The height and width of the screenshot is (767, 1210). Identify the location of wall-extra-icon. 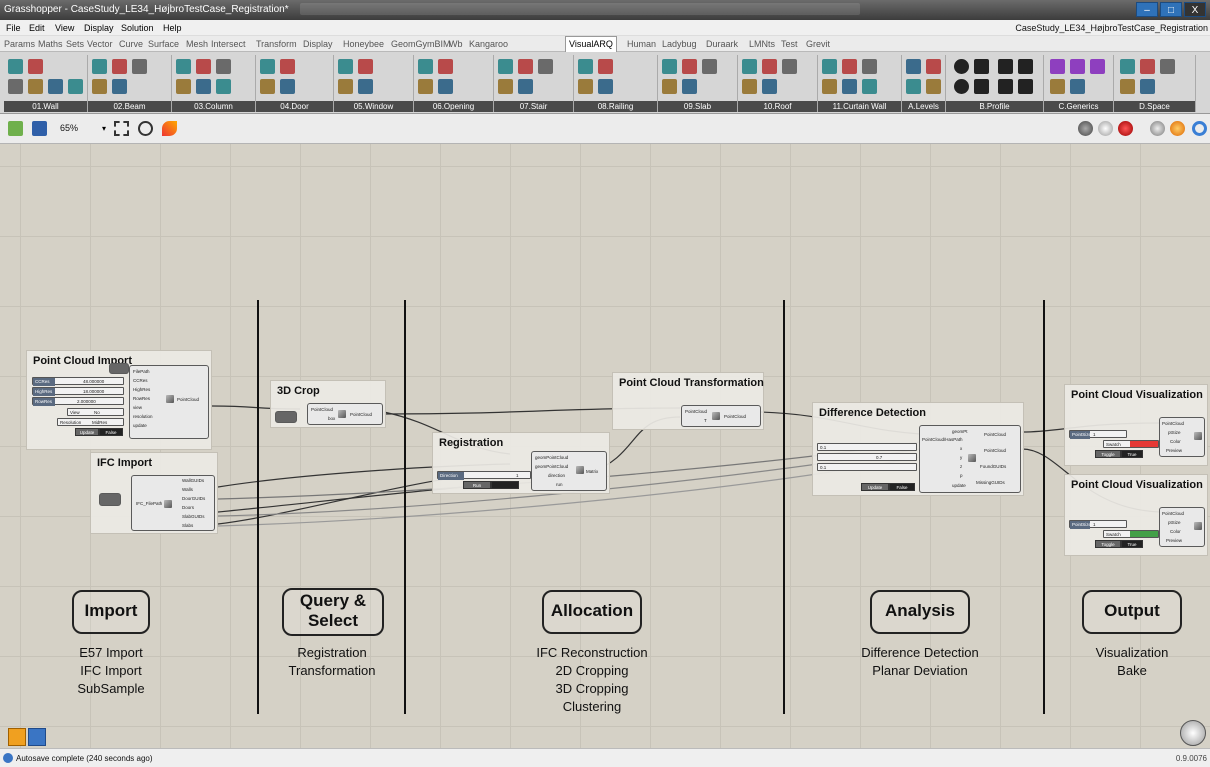
(75, 86).